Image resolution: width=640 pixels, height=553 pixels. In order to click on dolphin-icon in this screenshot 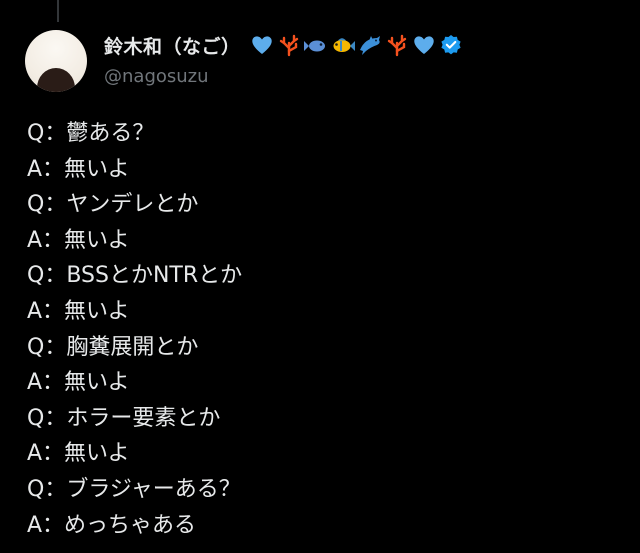, I will do `click(369, 45)`.